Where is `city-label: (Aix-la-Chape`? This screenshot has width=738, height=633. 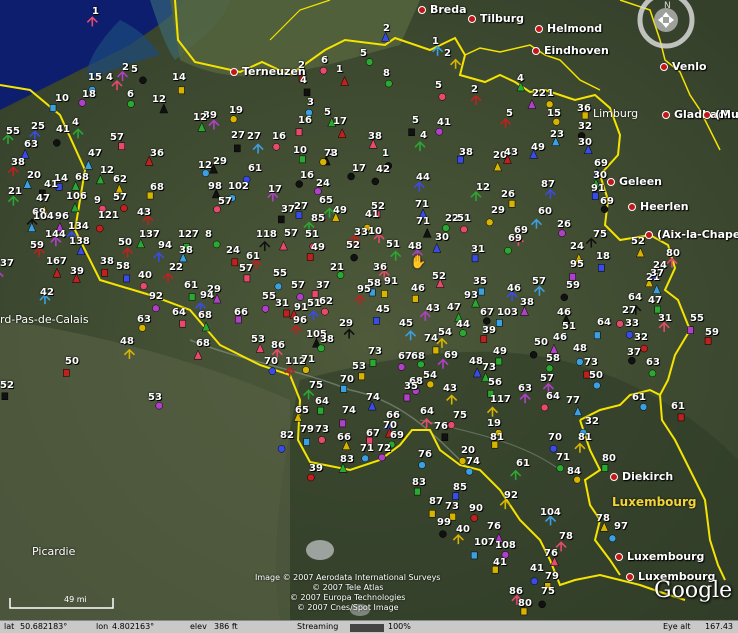
city-label: (Aix-la-Chape is located at coordinates (691, 234).